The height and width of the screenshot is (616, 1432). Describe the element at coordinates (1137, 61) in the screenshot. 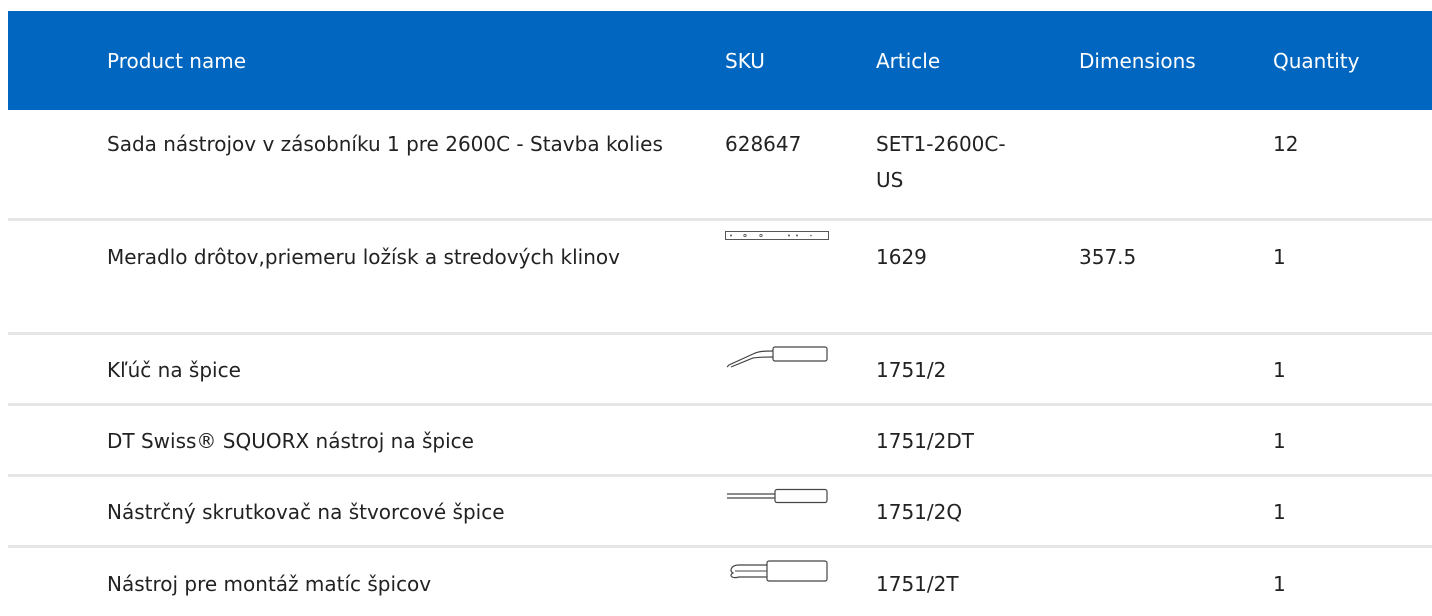

I see `header-dimensions: Dimensions` at that location.